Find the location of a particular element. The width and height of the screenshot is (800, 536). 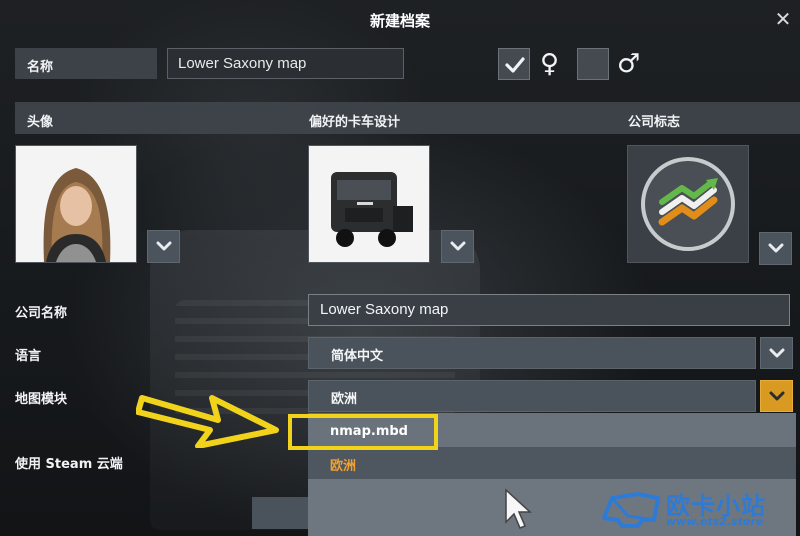

female-checkbox is located at coordinates (514, 64).